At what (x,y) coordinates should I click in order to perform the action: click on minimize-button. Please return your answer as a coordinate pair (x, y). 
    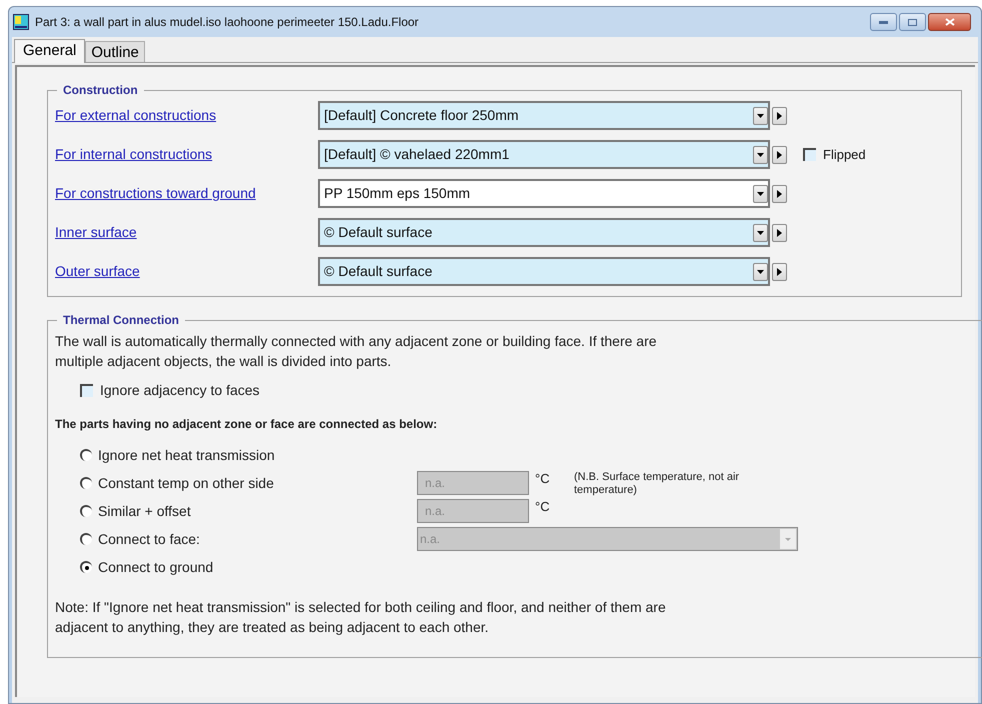
    Looking at the image, I should click on (883, 22).